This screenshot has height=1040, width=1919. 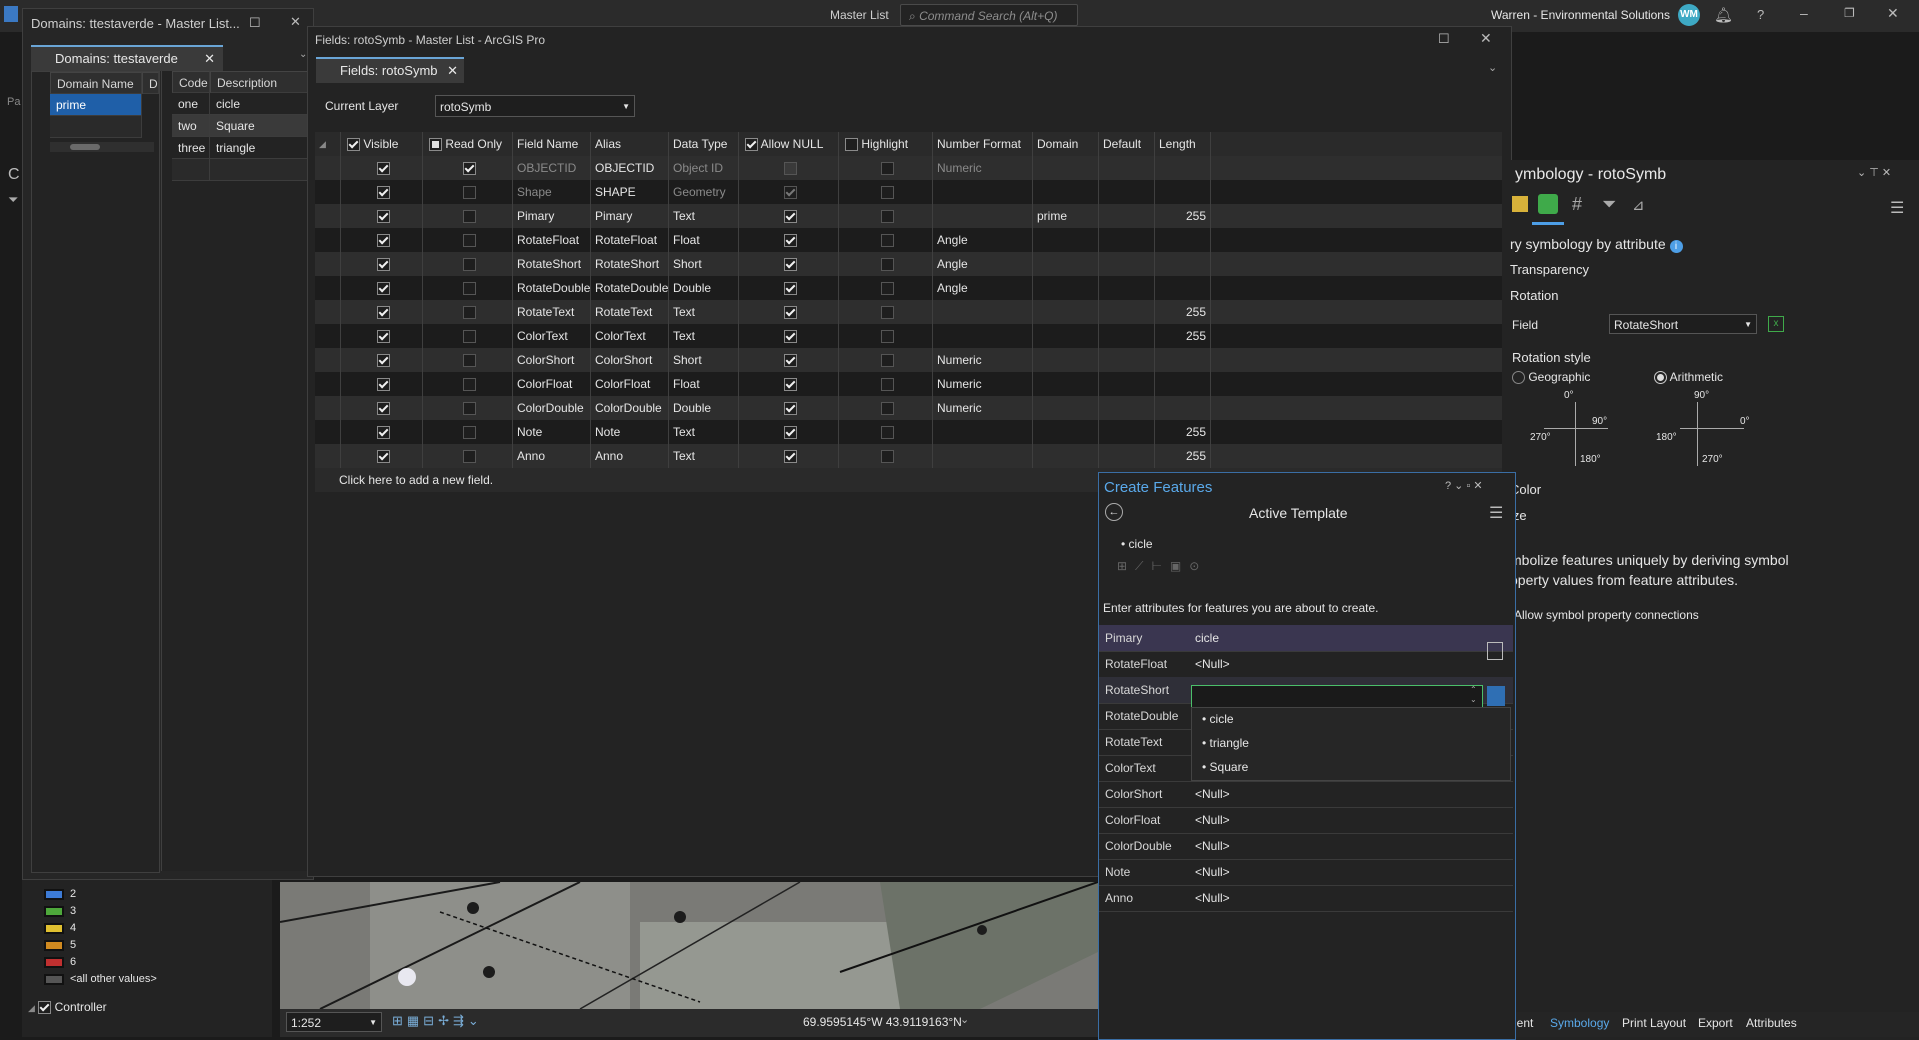 I want to click on primary-symbology-icon, so click(x=1520, y=204).